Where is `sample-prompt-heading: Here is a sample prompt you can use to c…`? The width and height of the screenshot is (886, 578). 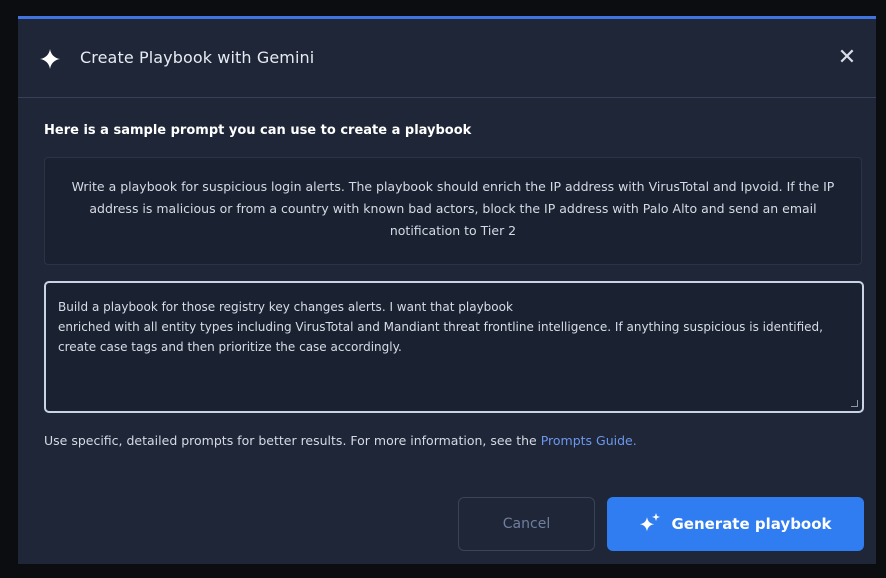
sample-prompt-heading: Here is a sample prompt you can use to c… is located at coordinates (258, 130).